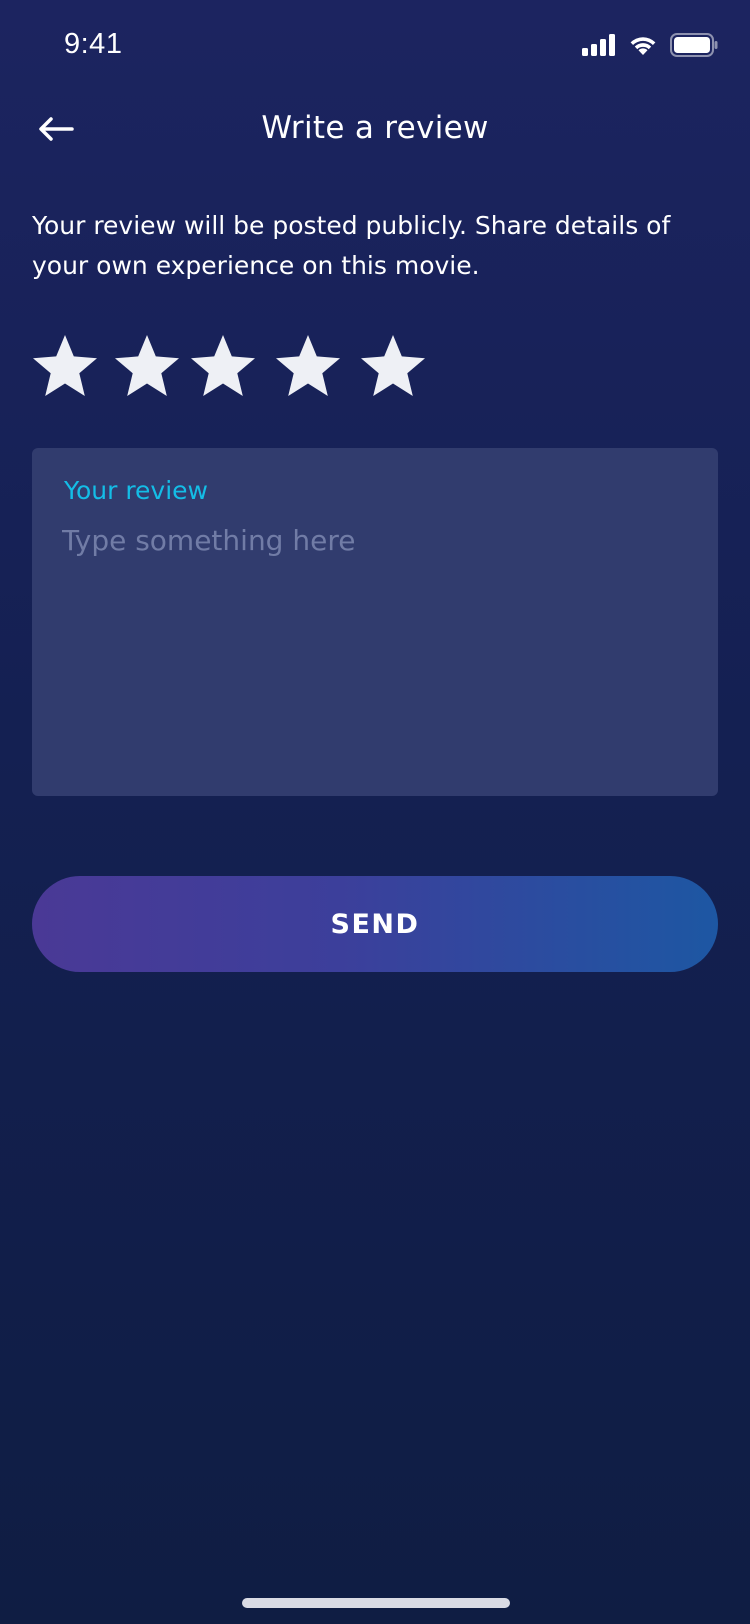  I want to click on page-title: Write a review, so click(375, 128).